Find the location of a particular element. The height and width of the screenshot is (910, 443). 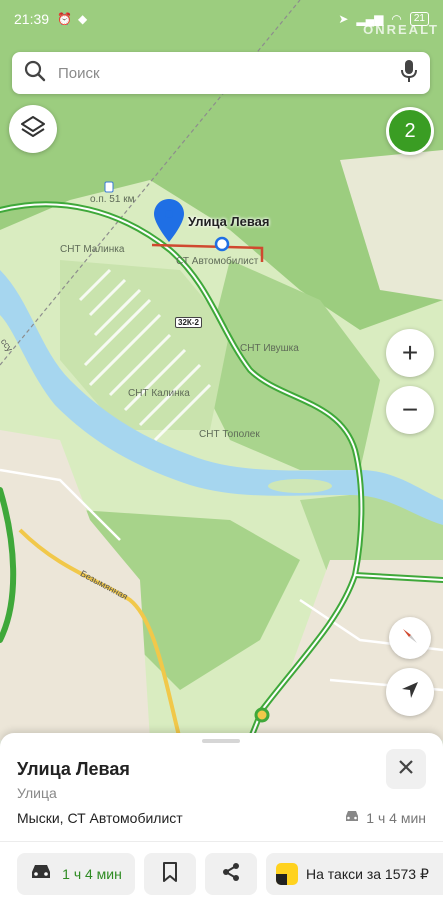

watermark-logo: ONREALT is located at coordinates (401, 29).